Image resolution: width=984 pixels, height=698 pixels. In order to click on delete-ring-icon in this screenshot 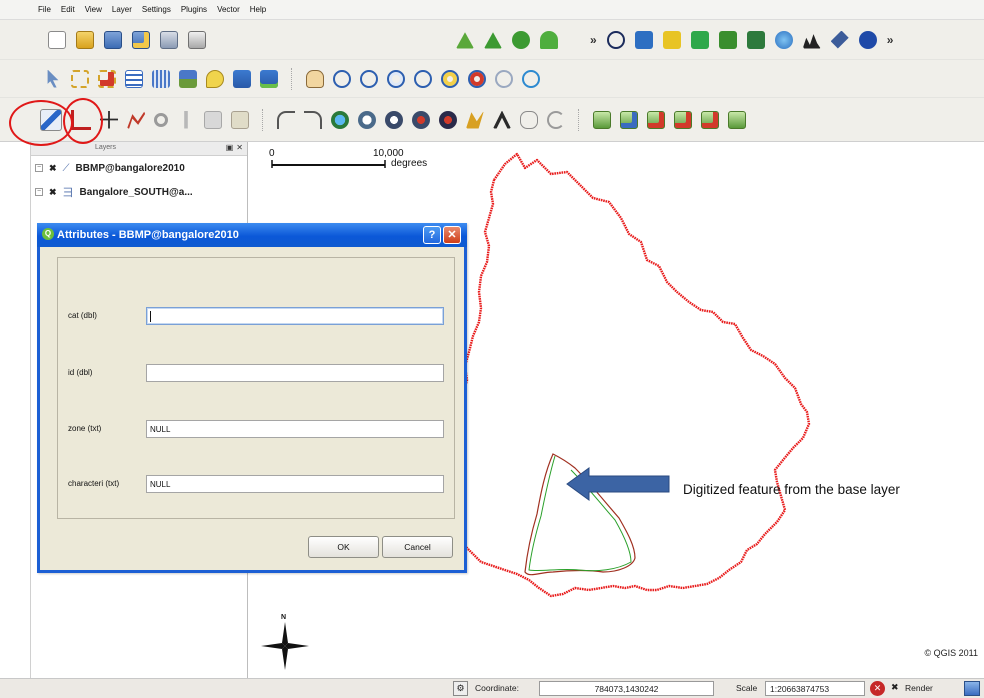, I will do `click(421, 119)`.